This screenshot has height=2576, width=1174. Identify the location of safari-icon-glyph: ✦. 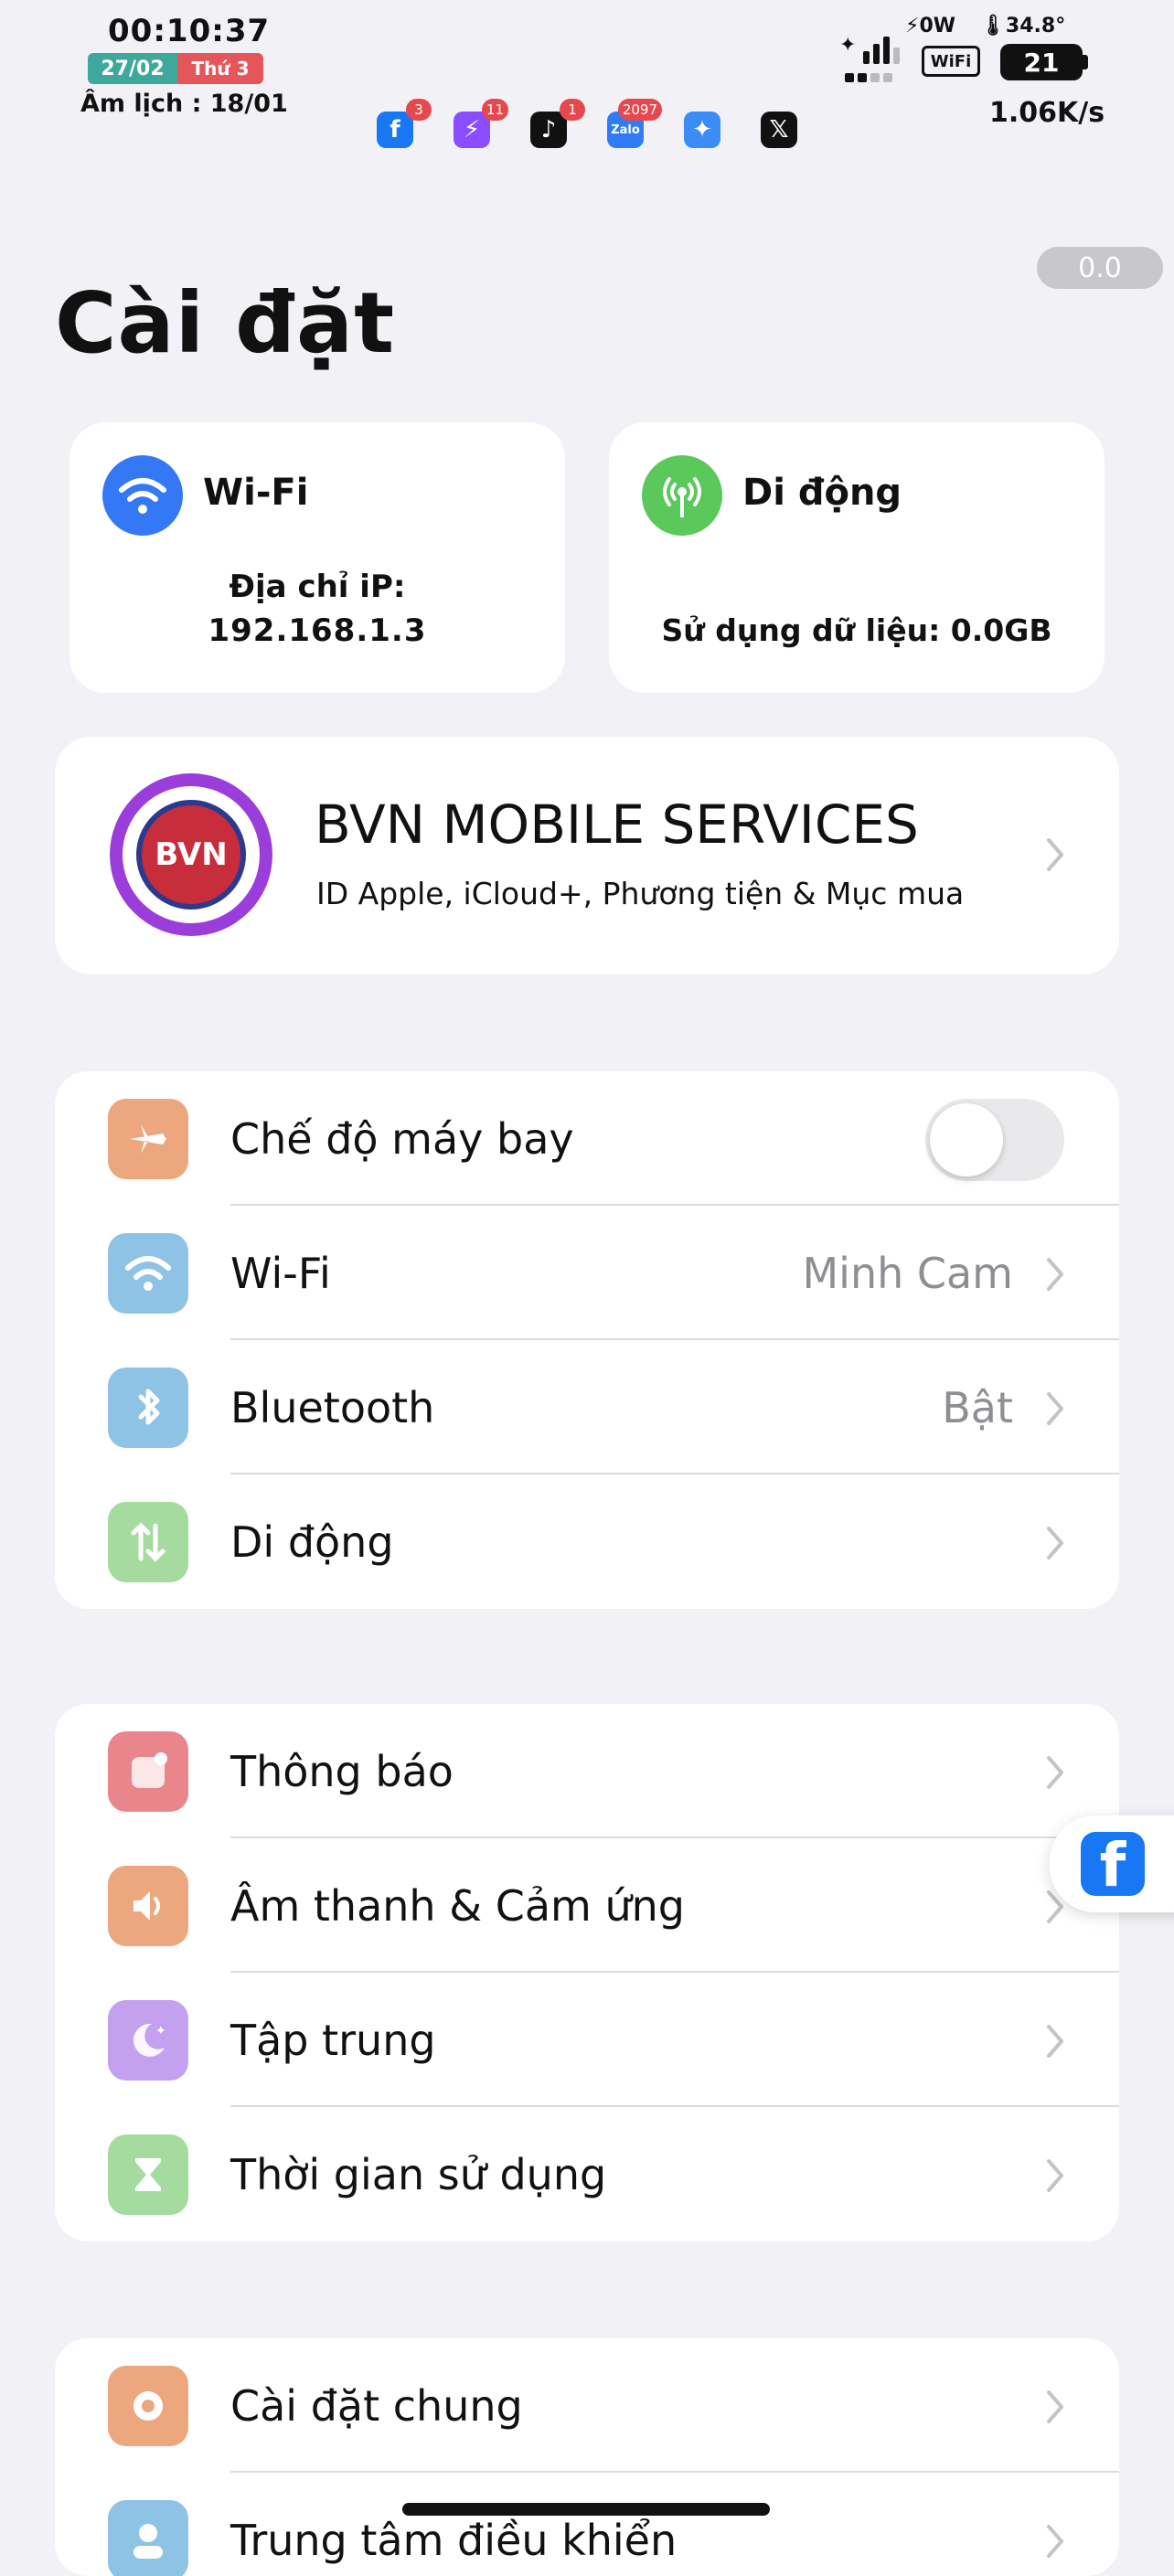
(702, 130).